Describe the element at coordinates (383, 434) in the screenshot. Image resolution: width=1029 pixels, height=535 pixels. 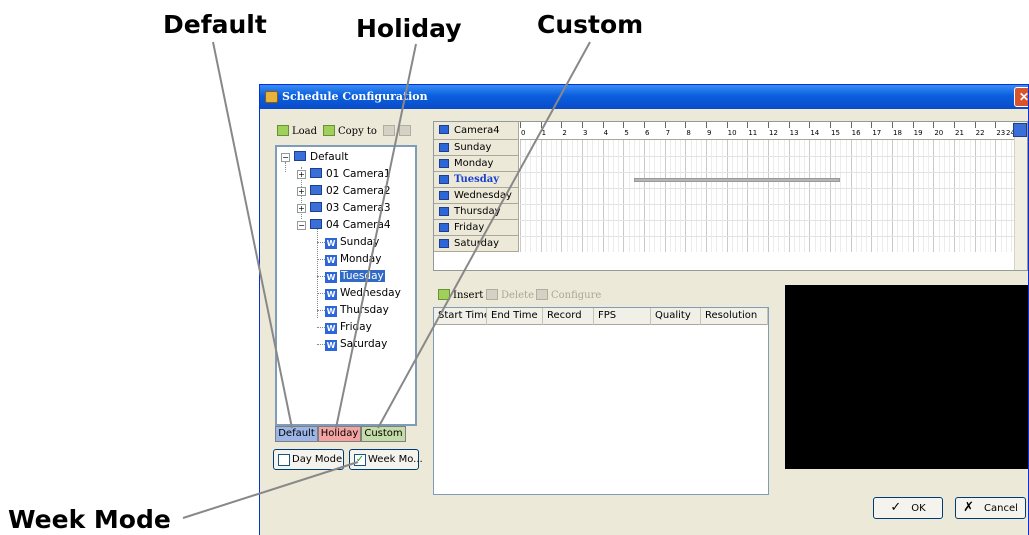
I see `tab-custom: Custom` at that location.